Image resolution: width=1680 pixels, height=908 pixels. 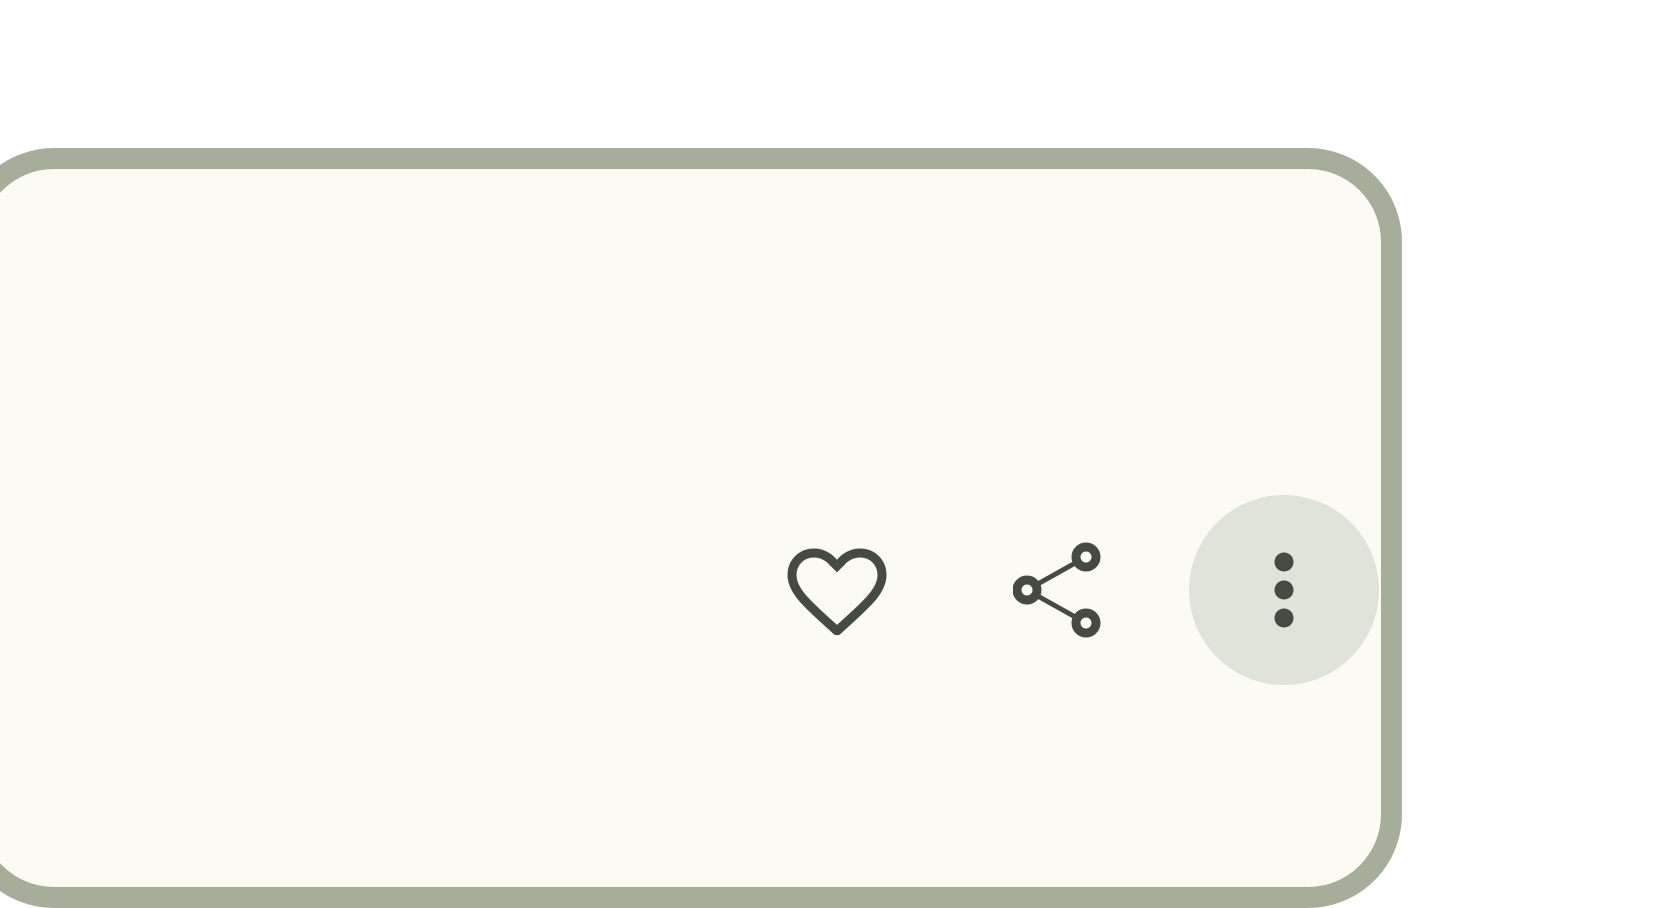 I want to click on share-button, so click(x=1058, y=590).